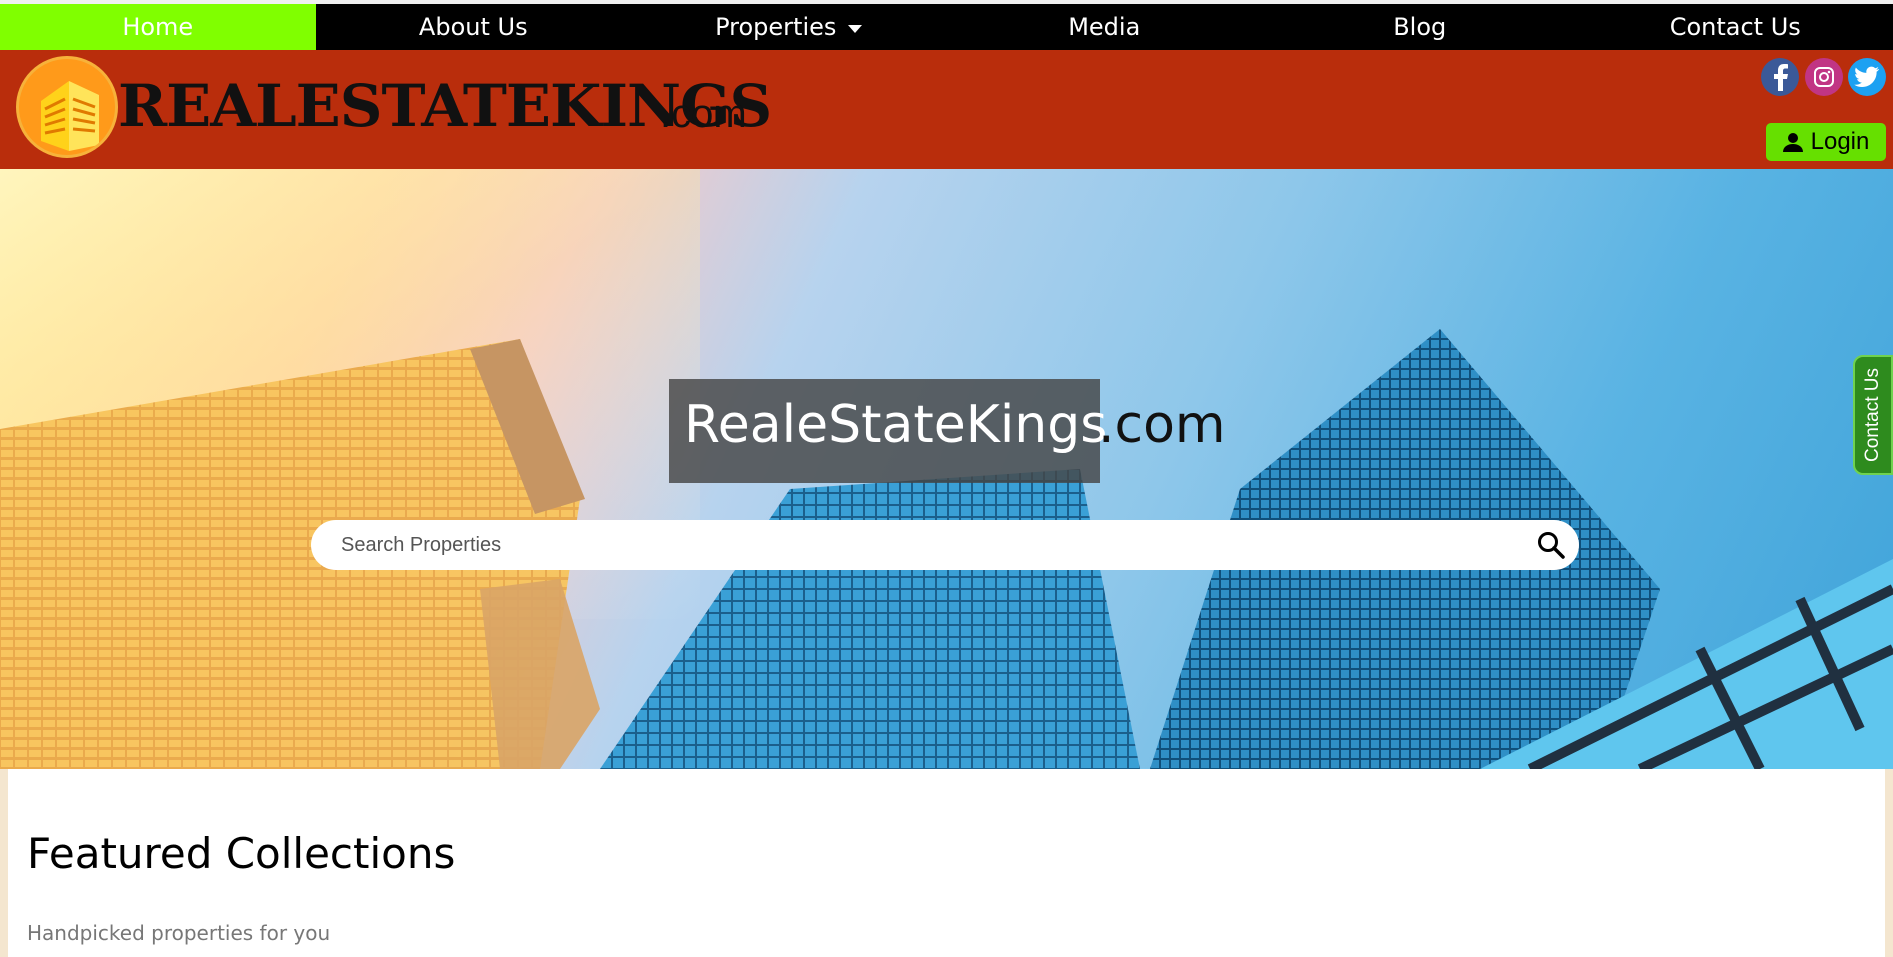  What do you see at coordinates (1792, 142) in the screenshot?
I see `user-icon` at bounding box center [1792, 142].